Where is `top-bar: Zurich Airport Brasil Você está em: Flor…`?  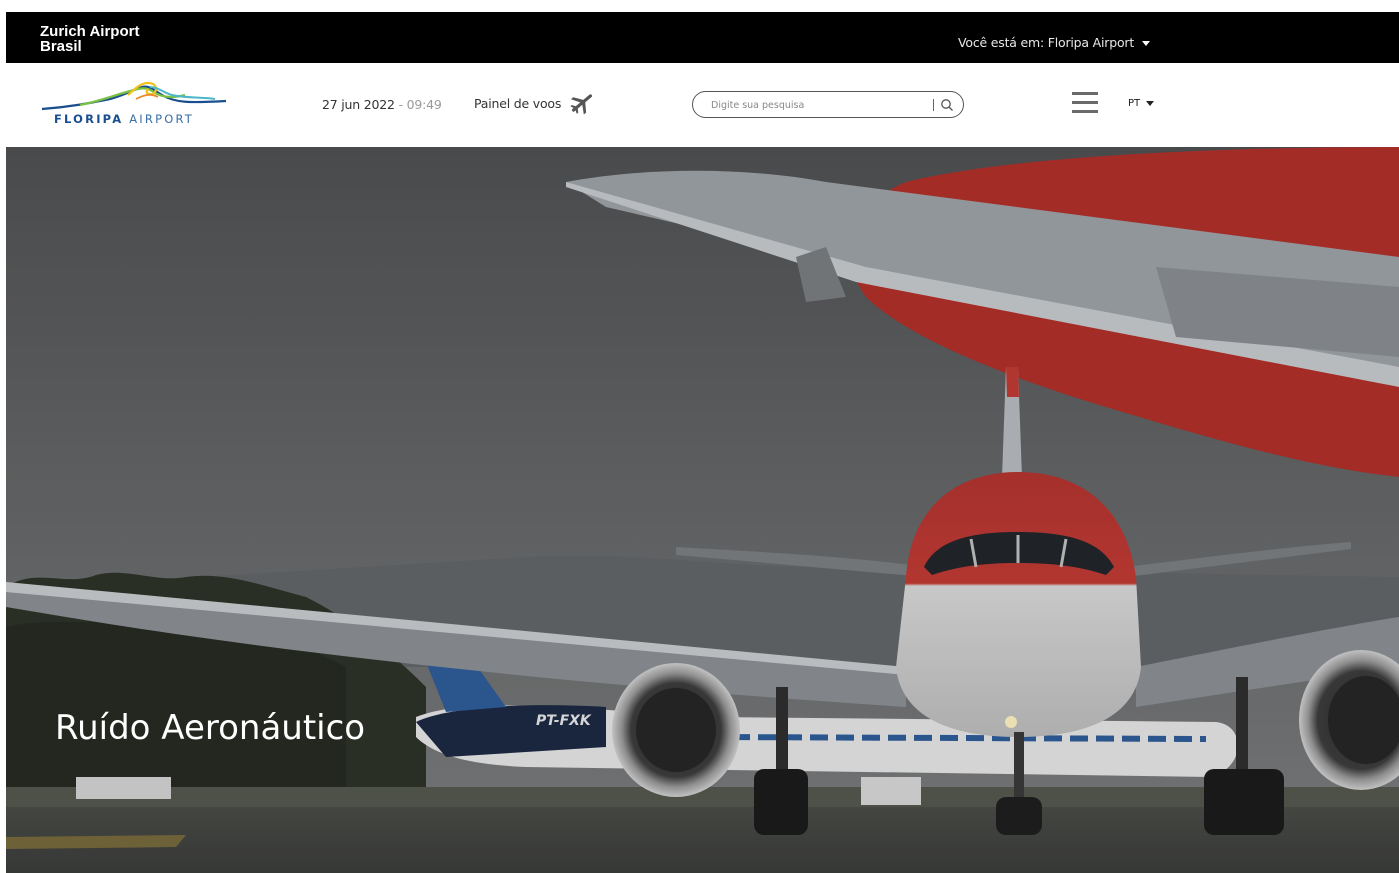
top-bar: Zurich Airport Brasil Você está em: Flor… is located at coordinates (702, 37).